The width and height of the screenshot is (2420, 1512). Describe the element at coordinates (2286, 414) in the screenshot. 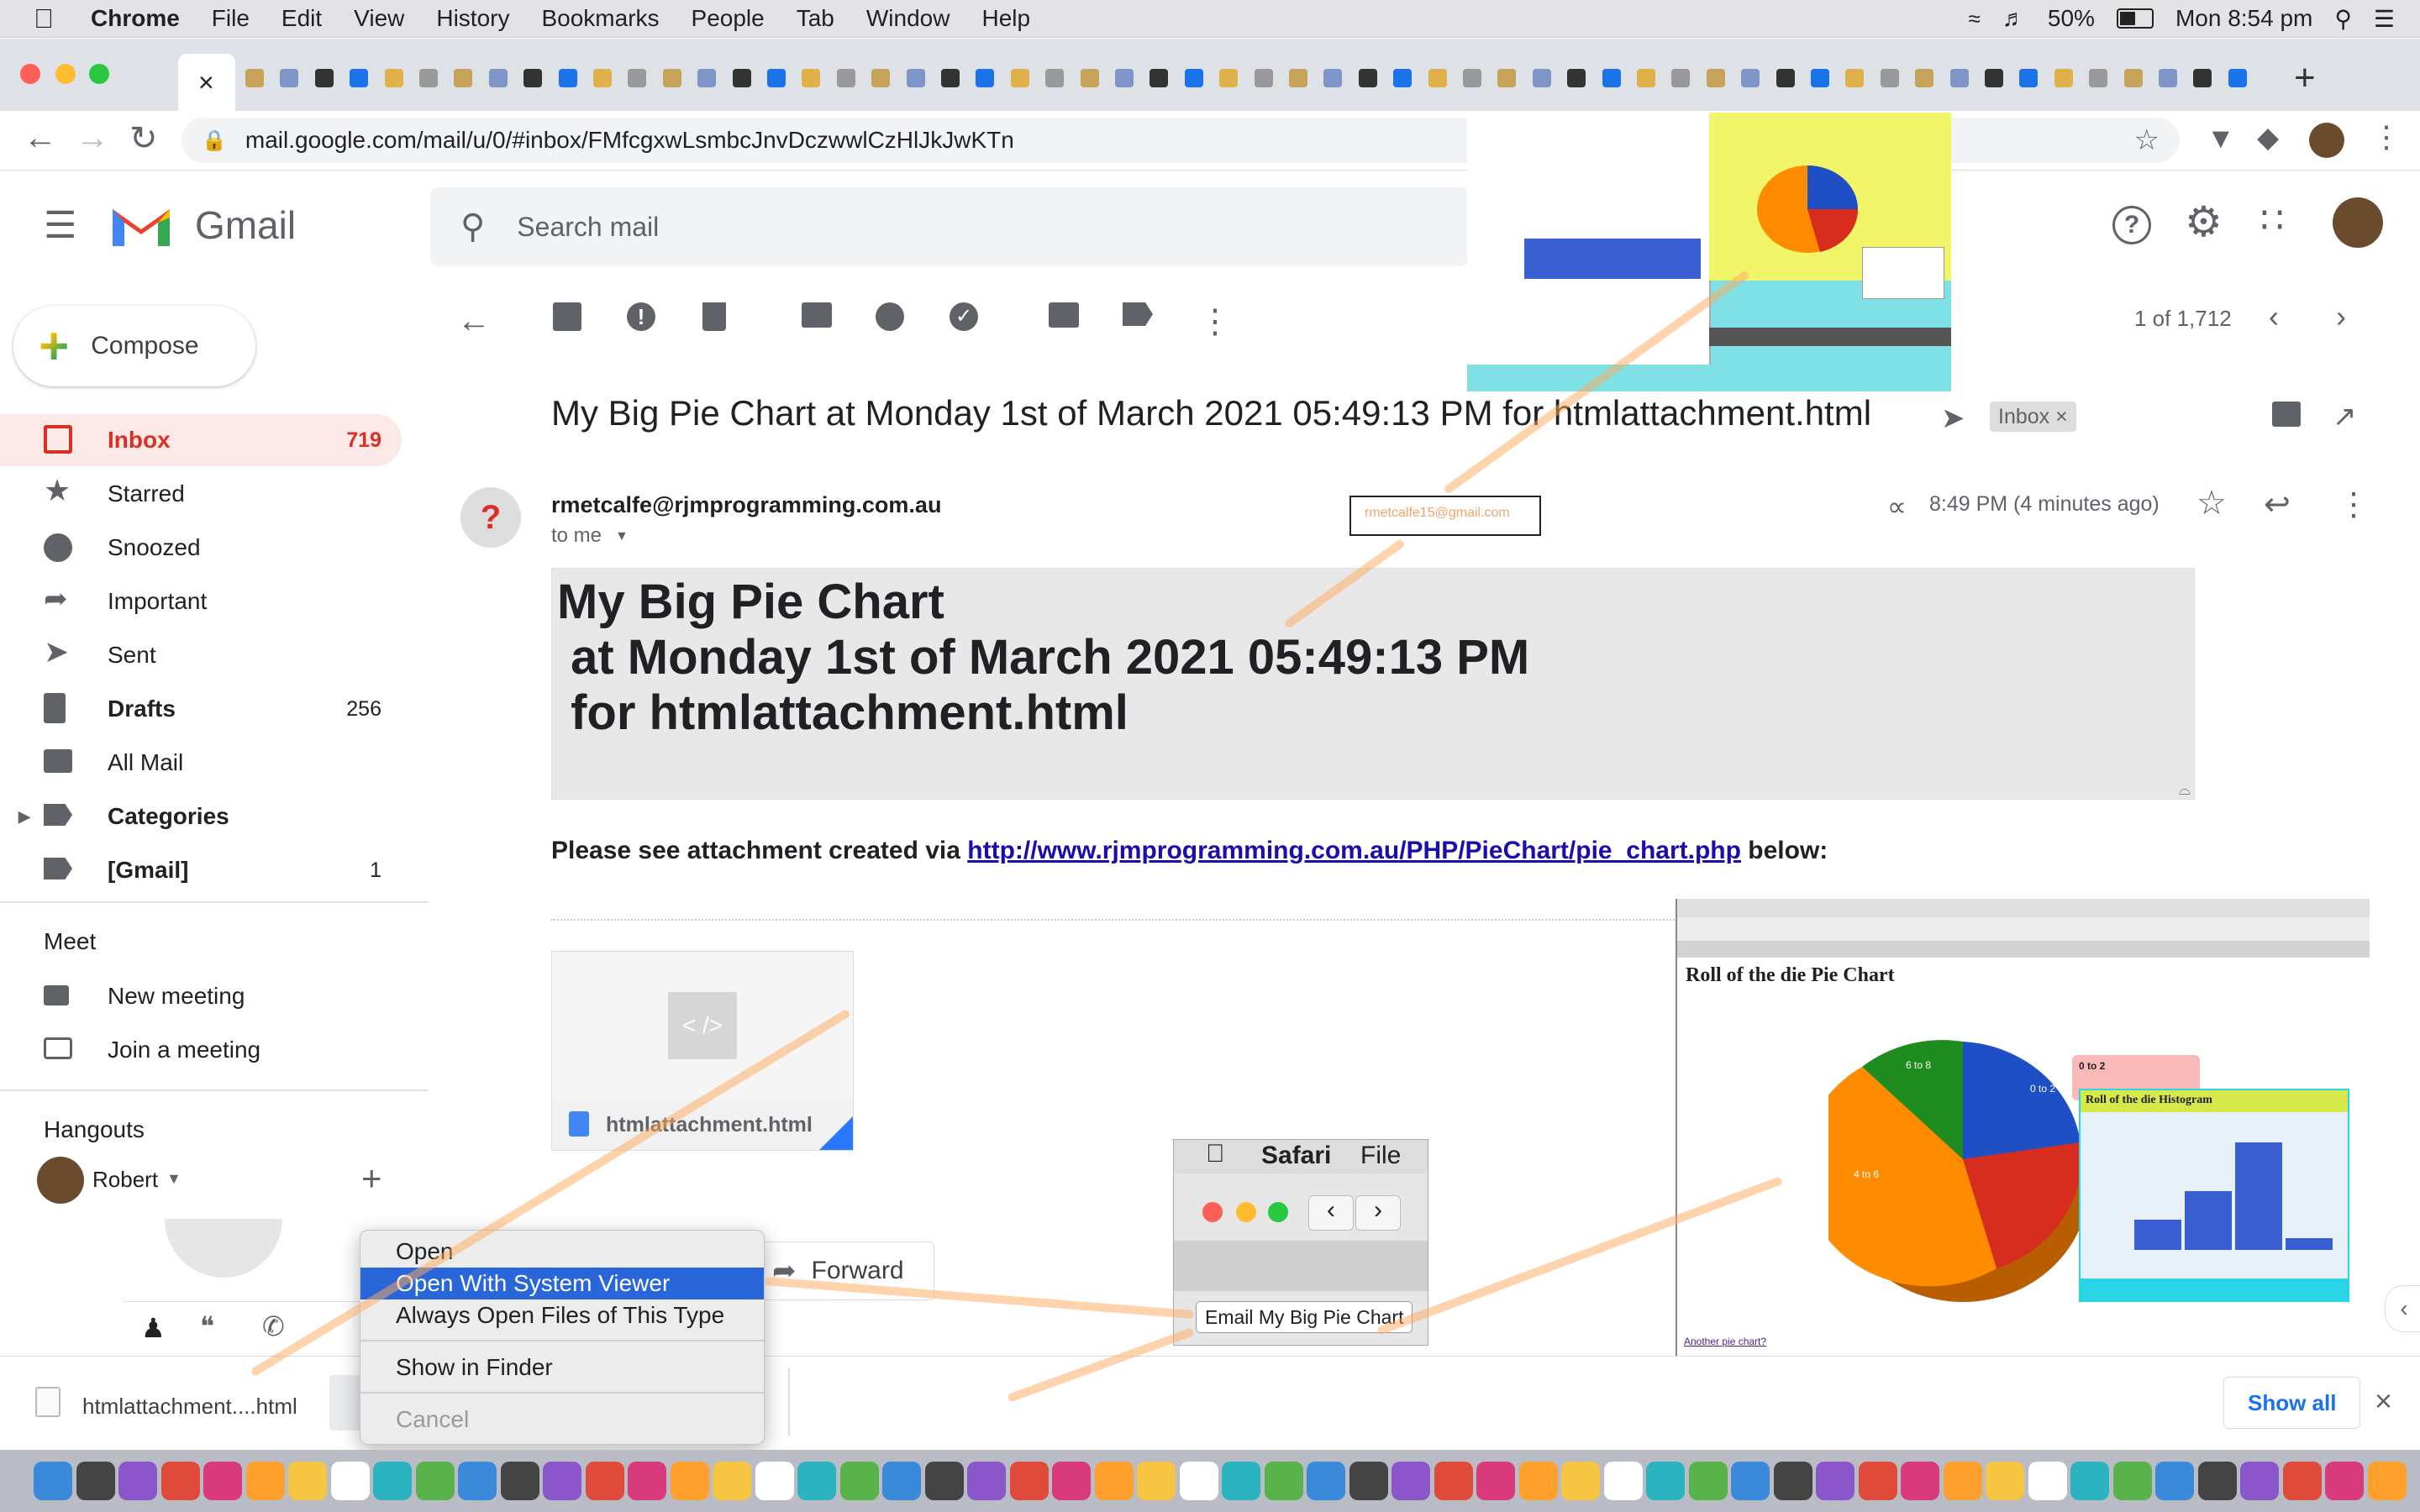

I see `print-icon` at that location.